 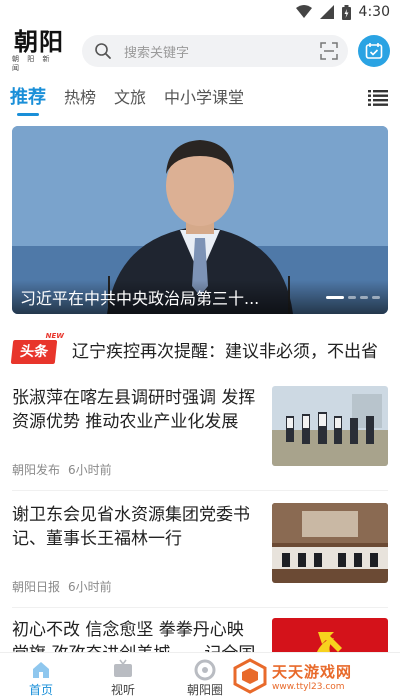 What do you see at coordinates (34, 352) in the screenshot?
I see `headline-badge-label: 头条` at bounding box center [34, 352].